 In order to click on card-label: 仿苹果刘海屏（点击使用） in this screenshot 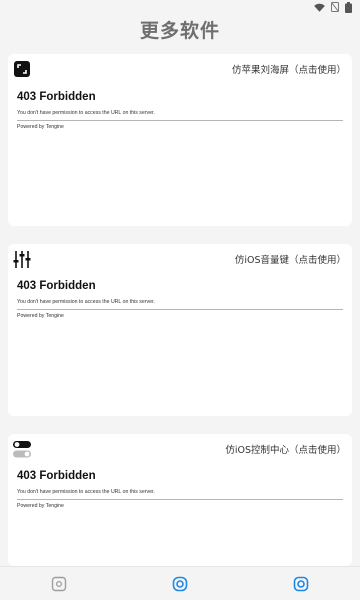, I will do `click(289, 69)`.